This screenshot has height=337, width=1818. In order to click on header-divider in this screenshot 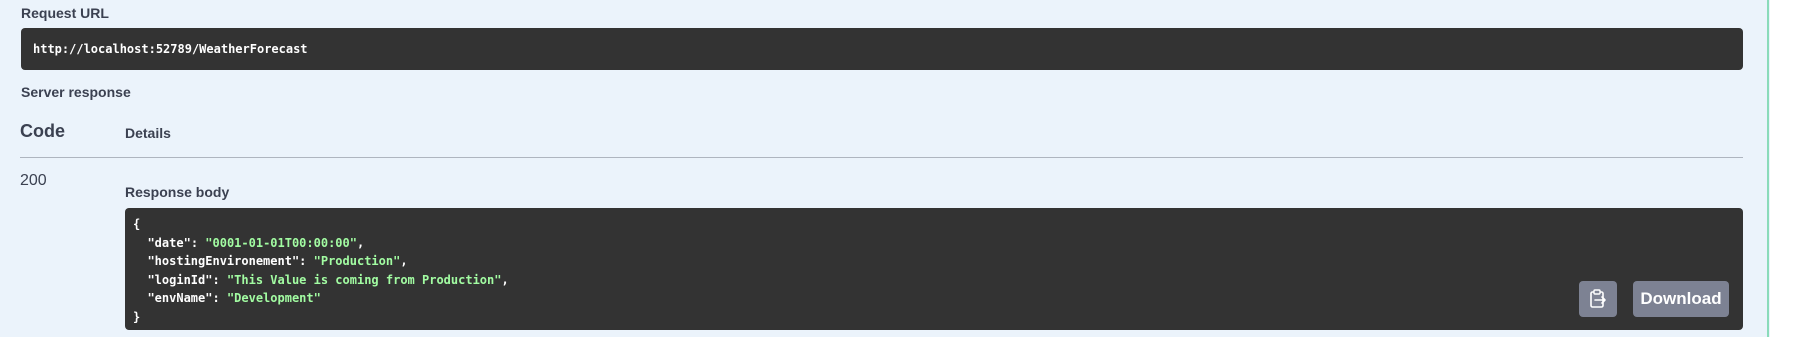, I will do `click(881, 157)`.